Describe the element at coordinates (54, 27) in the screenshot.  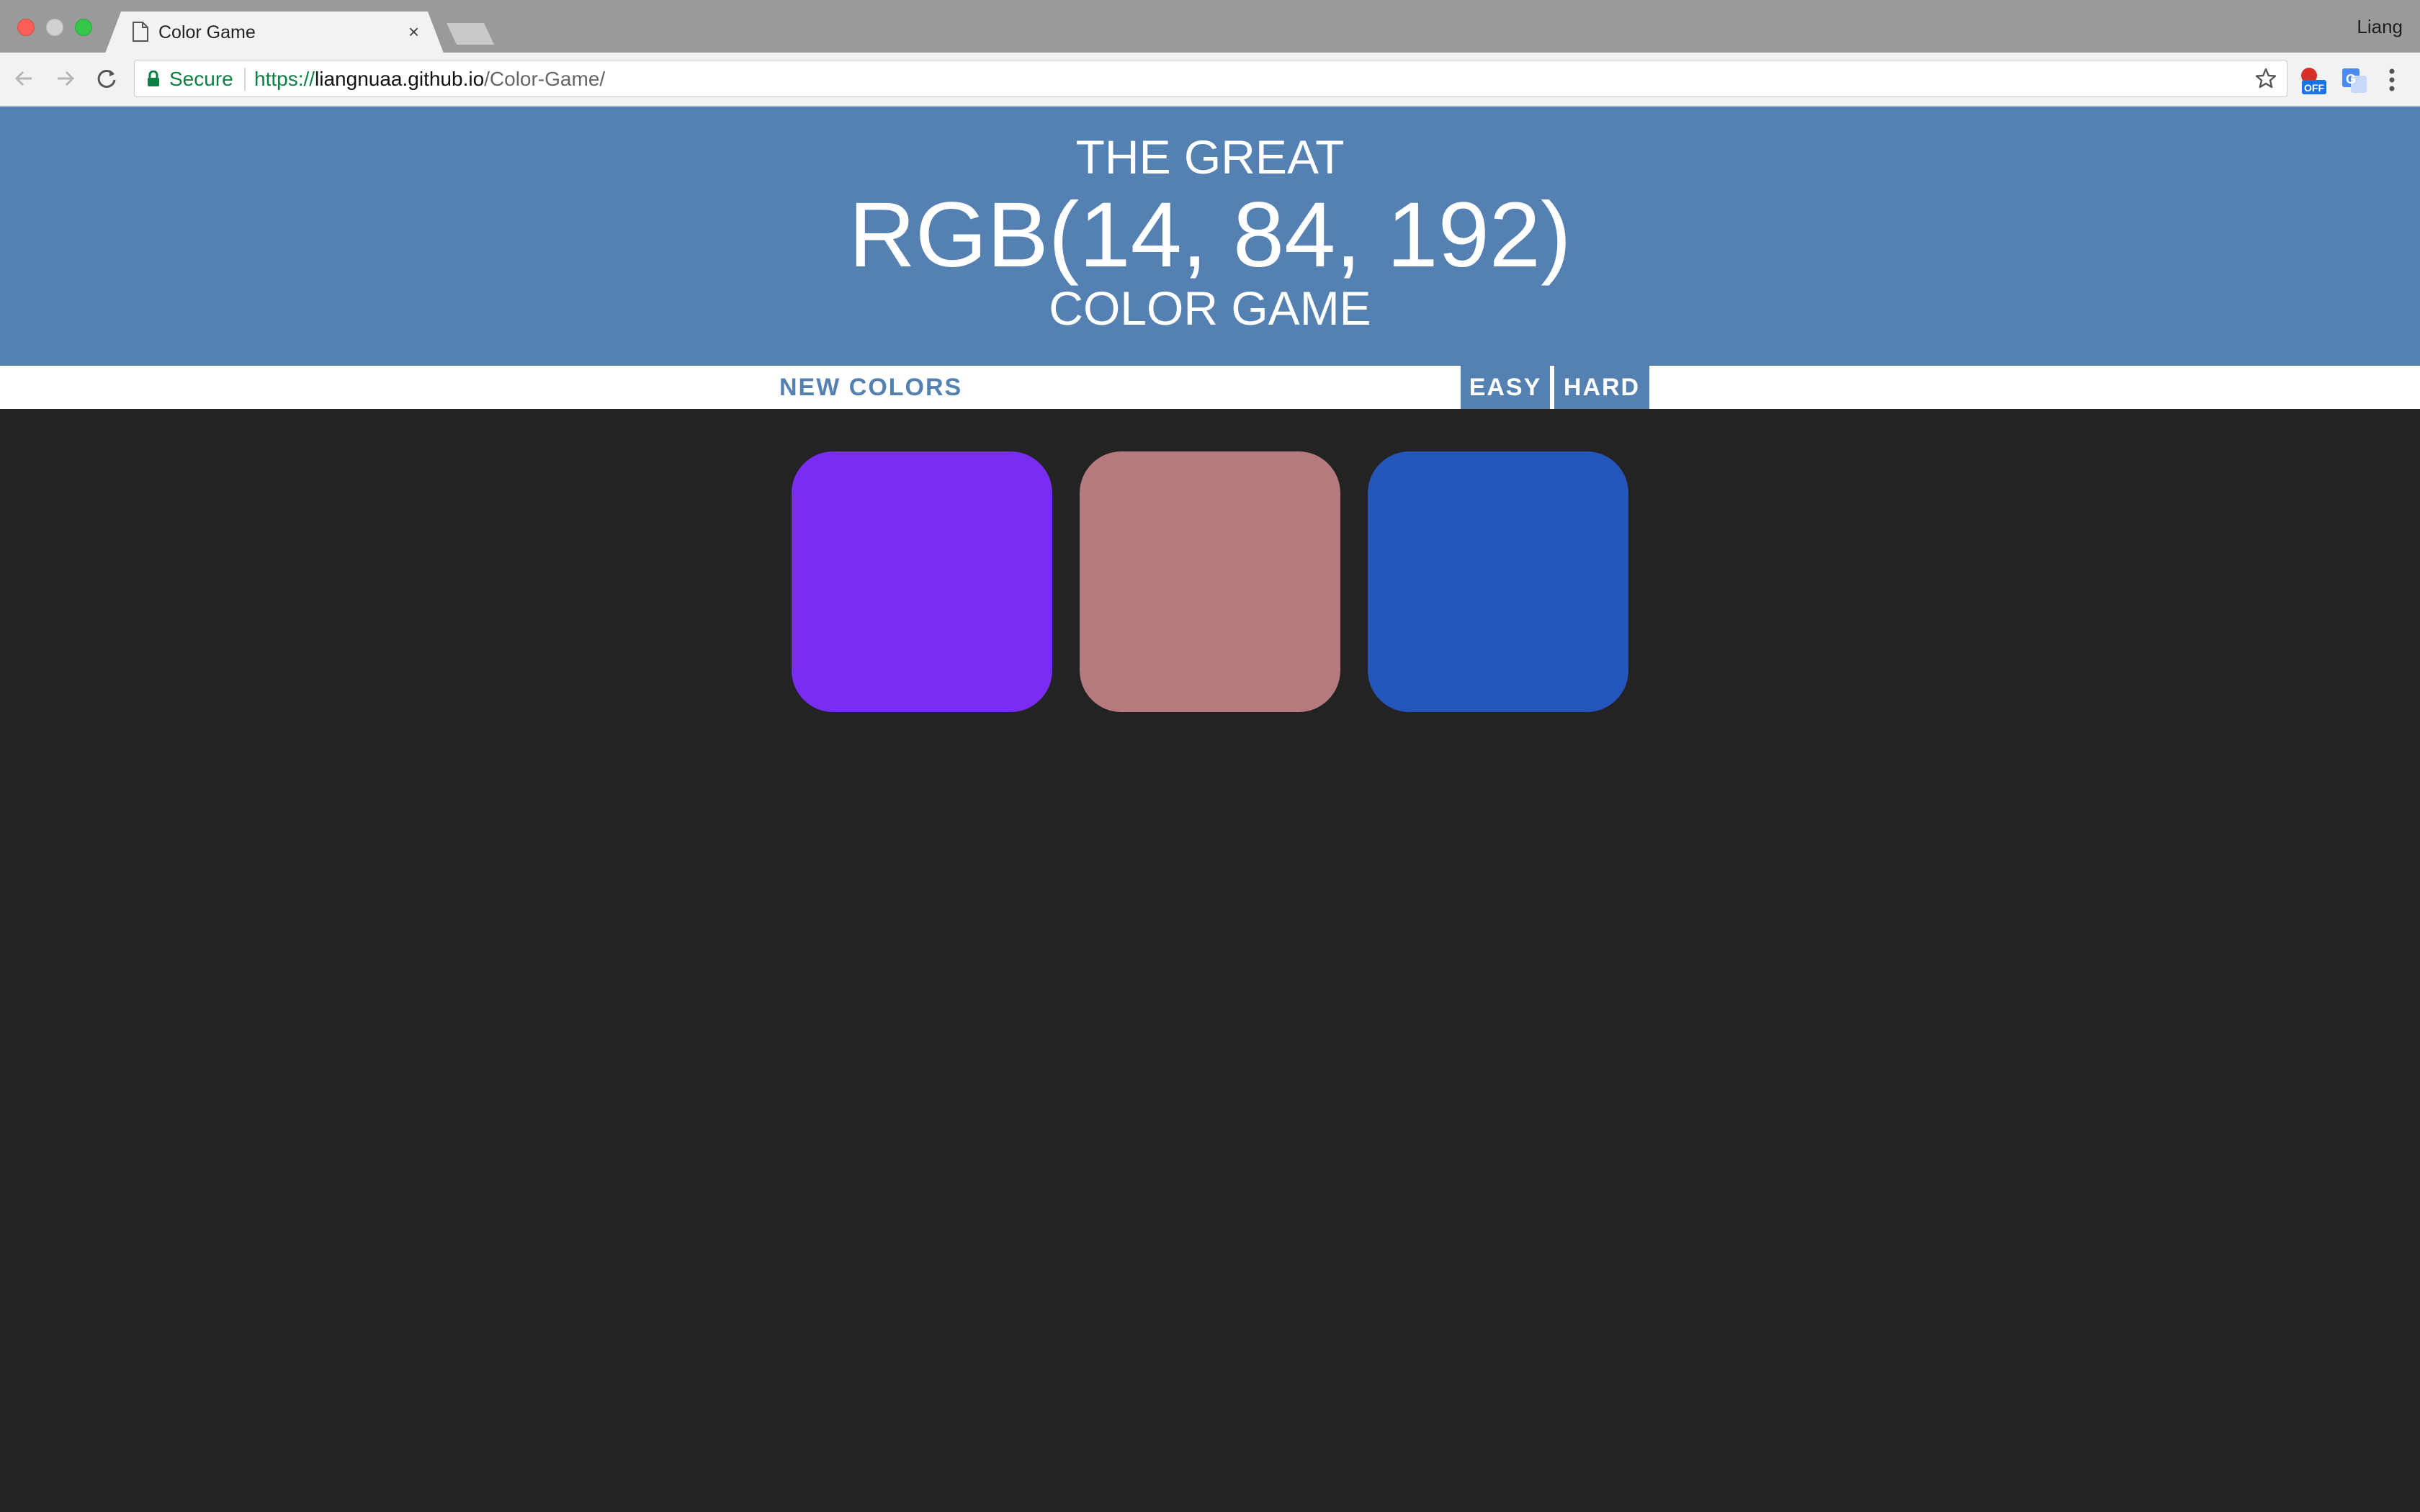
I see `minimize-window-button` at that location.